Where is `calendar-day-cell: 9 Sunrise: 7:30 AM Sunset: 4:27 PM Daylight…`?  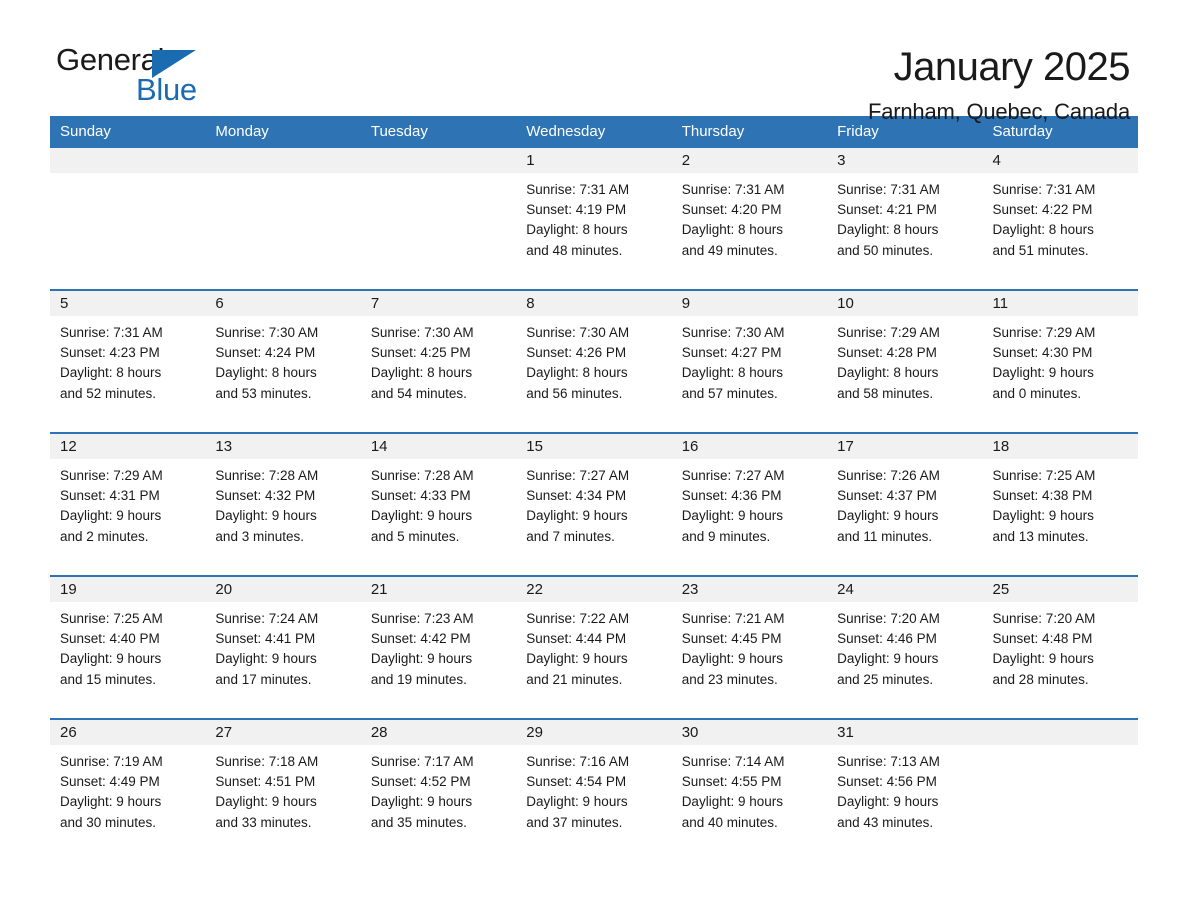
calendar-day-cell: 9 Sunrise: 7:30 AM Sunset: 4:27 PM Daylight… is located at coordinates (749, 356).